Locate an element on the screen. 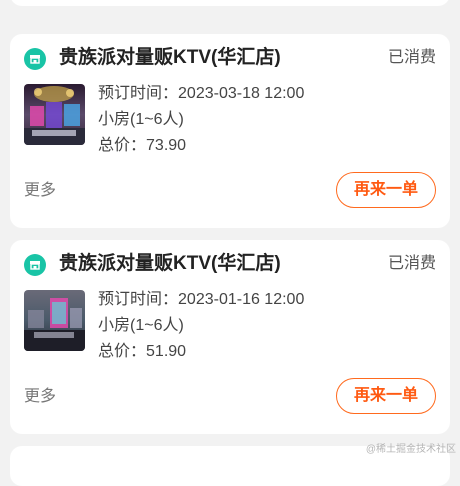  total-price-row: 总价：51.90 is located at coordinates (142, 352).